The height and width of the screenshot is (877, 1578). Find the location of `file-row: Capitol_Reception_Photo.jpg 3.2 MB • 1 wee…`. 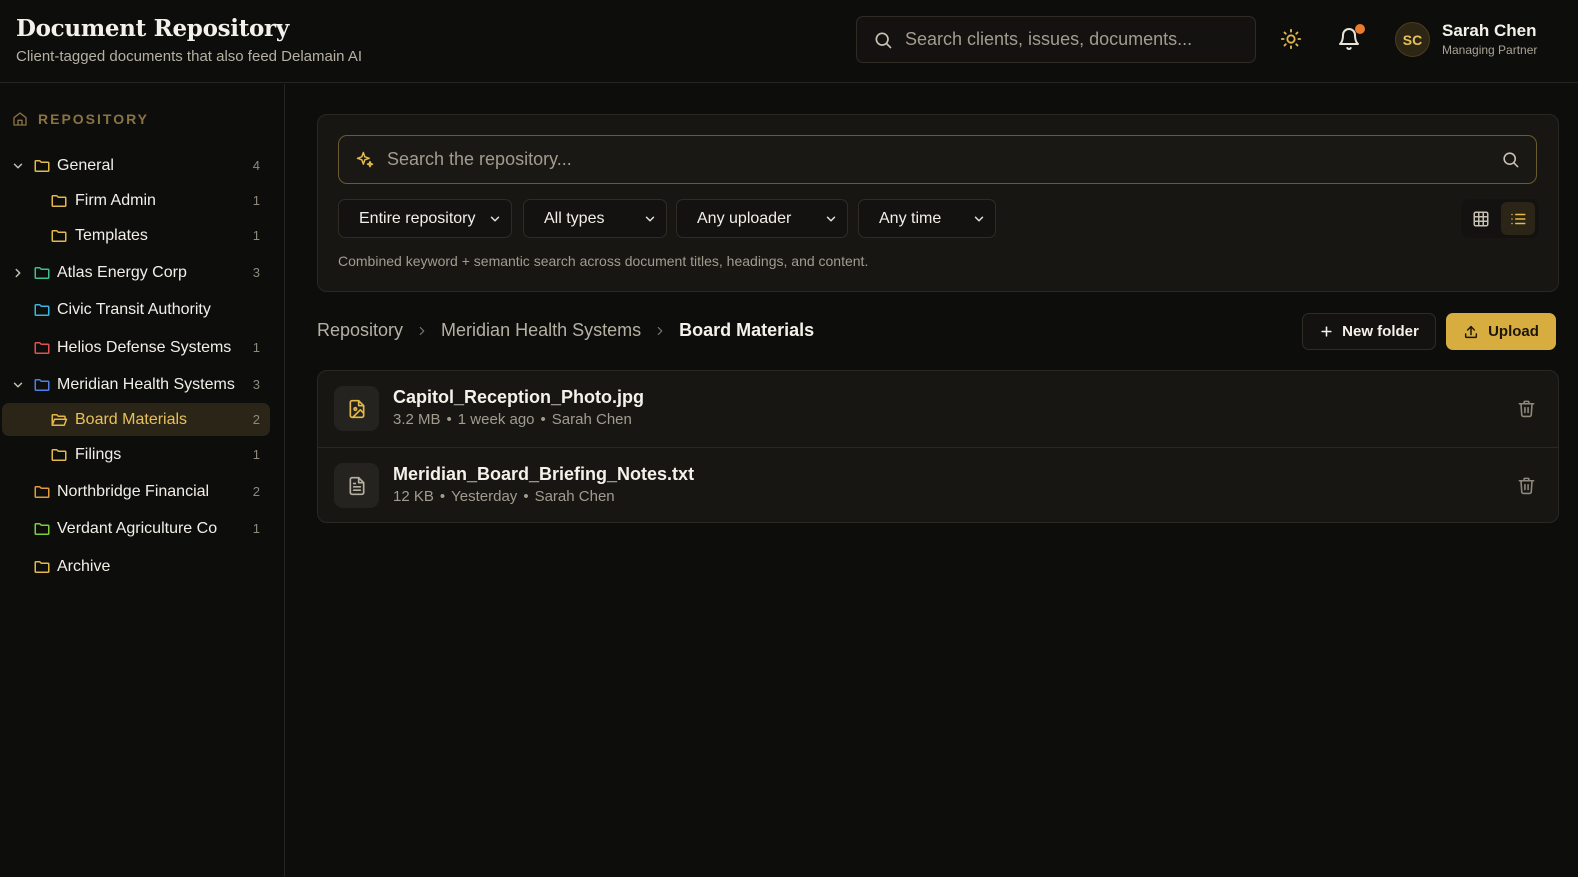

file-row: Capitol_Reception_Photo.jpg 3.2 MB • 1 wee… is located at coordinates (938, 409).